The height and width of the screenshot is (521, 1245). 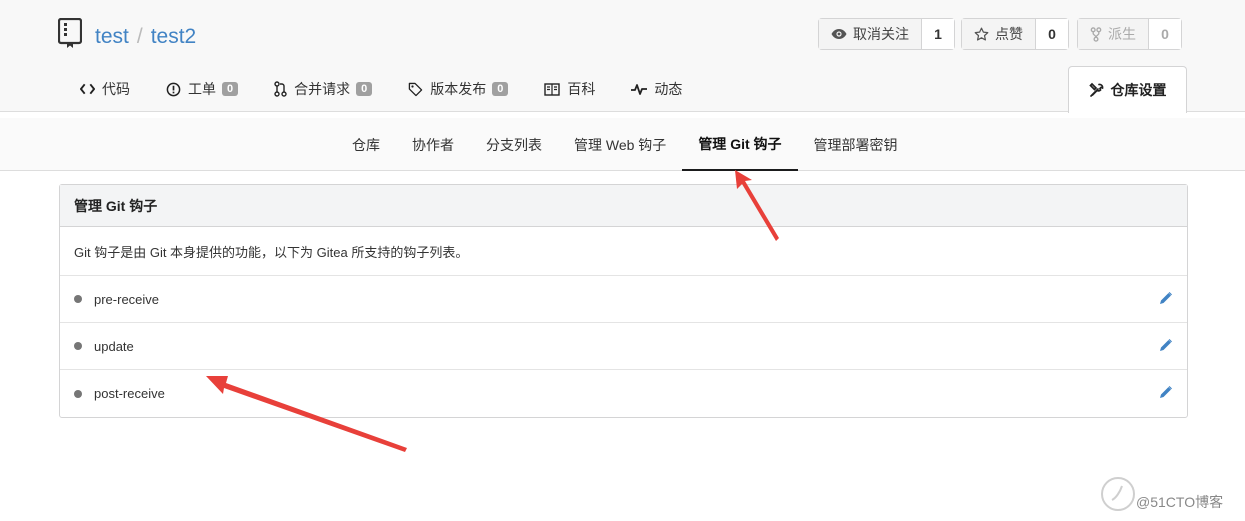 What do you see at coordinates (500, 89) in the screenshot?
I see `releases-count-badge: 0` at bounding box center [500, 89].